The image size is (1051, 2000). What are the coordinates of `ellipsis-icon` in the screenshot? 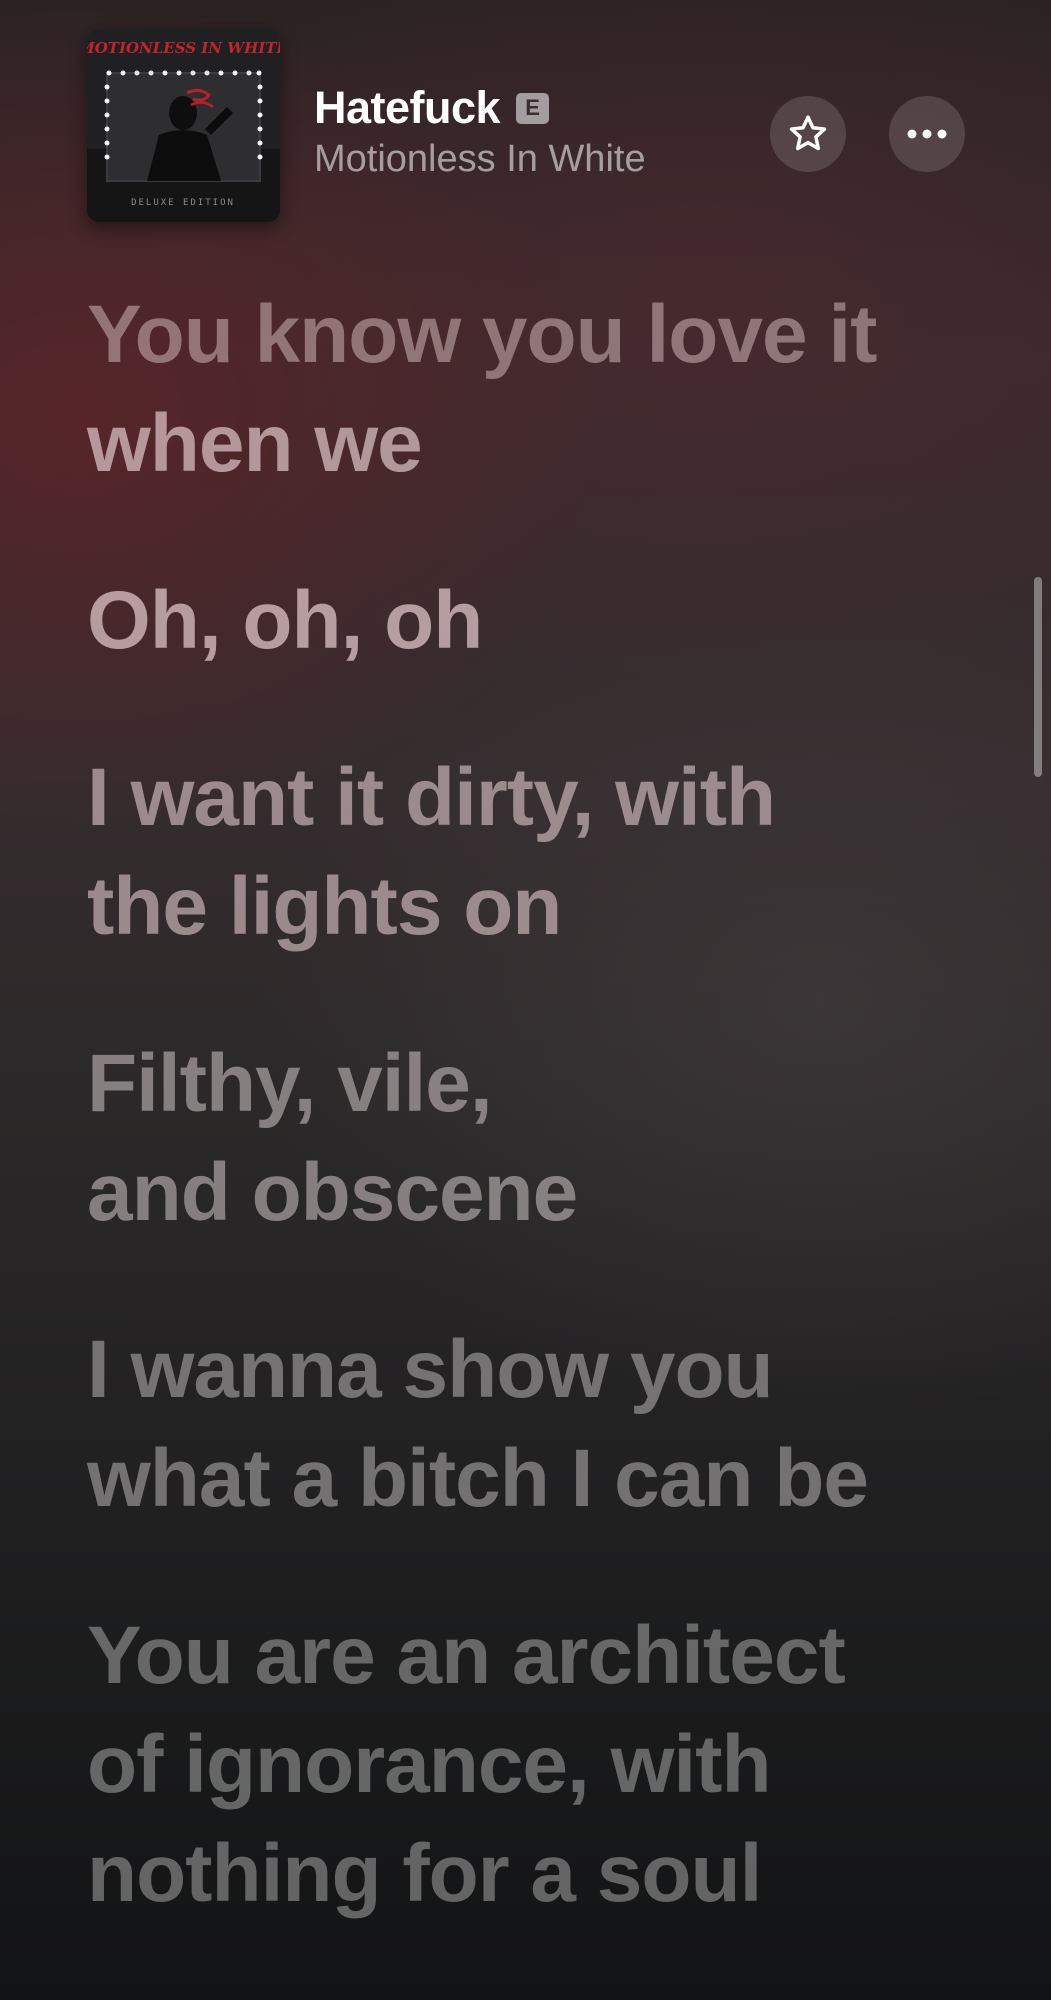 It's located at (927, 134).